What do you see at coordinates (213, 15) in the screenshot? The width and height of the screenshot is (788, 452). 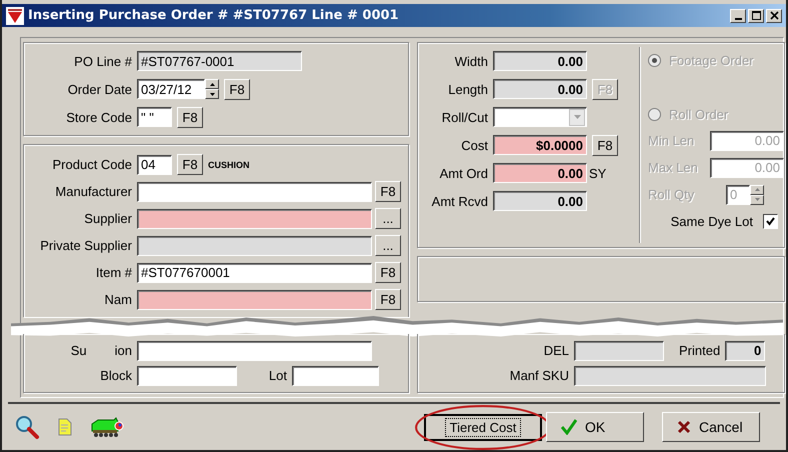 I see `window-title: Inserting Purchase Order # #ST07767 Line # 0001` at bounding box center [213, 15].